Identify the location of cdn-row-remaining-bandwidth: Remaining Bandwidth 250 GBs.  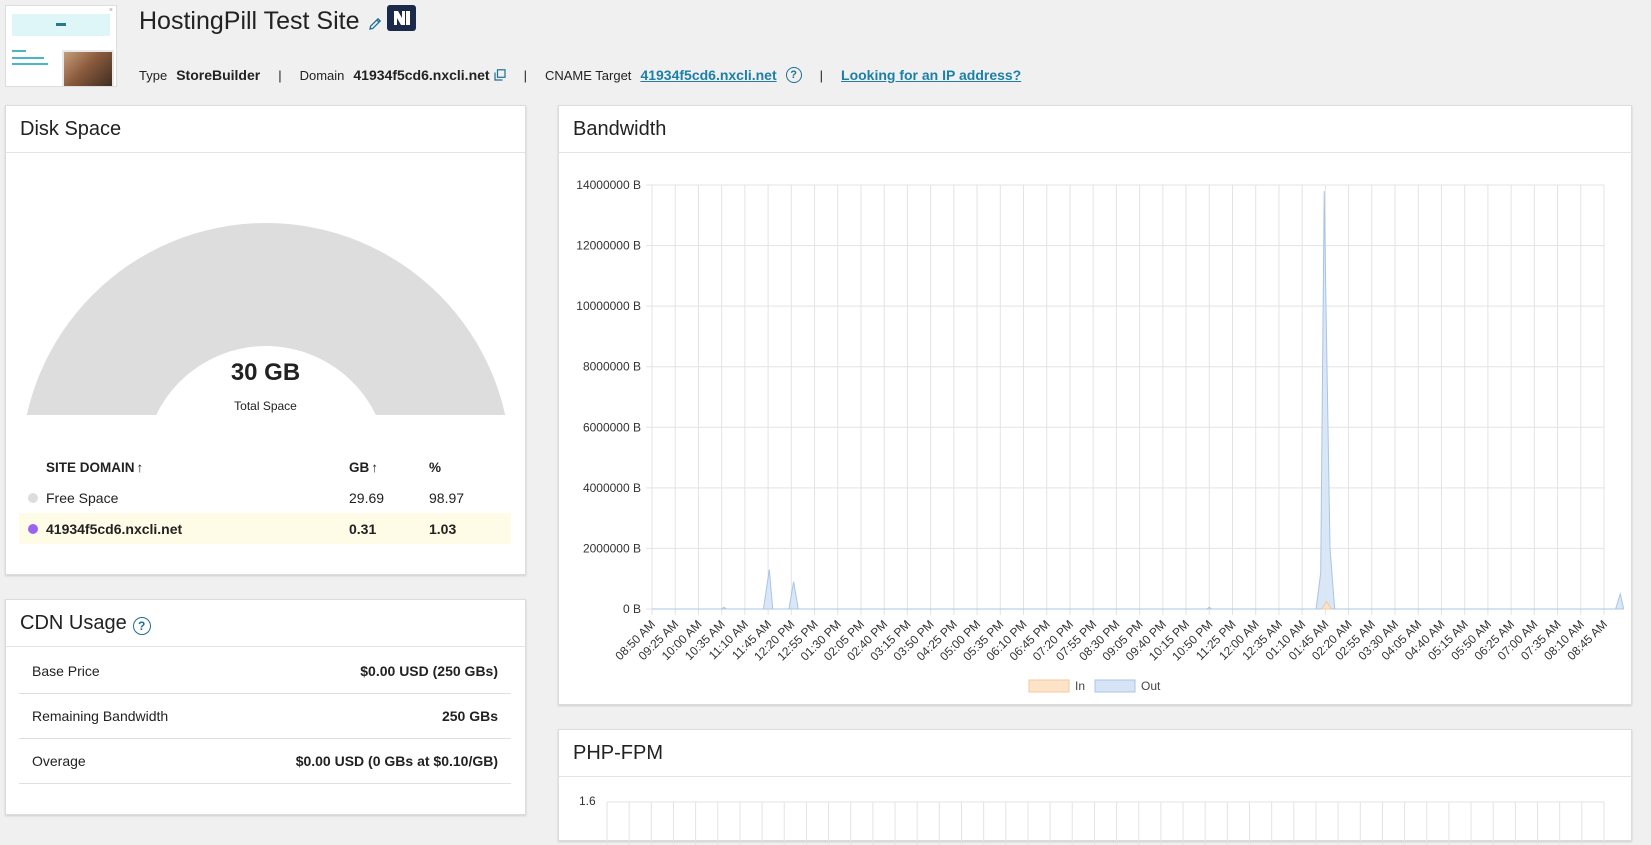
(265, 716).